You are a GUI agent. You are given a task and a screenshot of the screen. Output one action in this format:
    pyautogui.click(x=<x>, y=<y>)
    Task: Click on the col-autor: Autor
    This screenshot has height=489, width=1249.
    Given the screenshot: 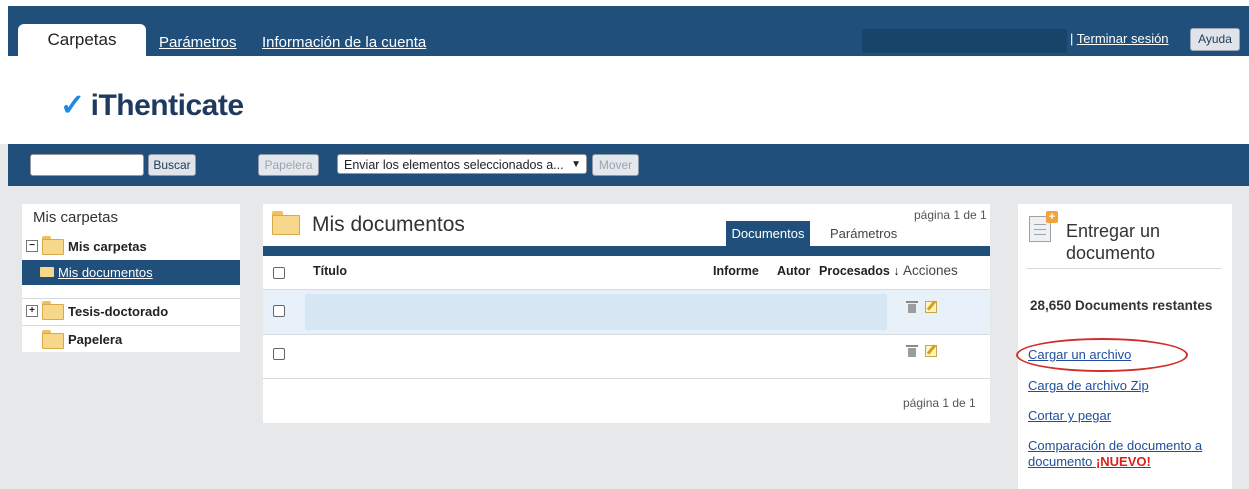 What is the action you would take?
    pyautogui.click(x=793, y=271)
    